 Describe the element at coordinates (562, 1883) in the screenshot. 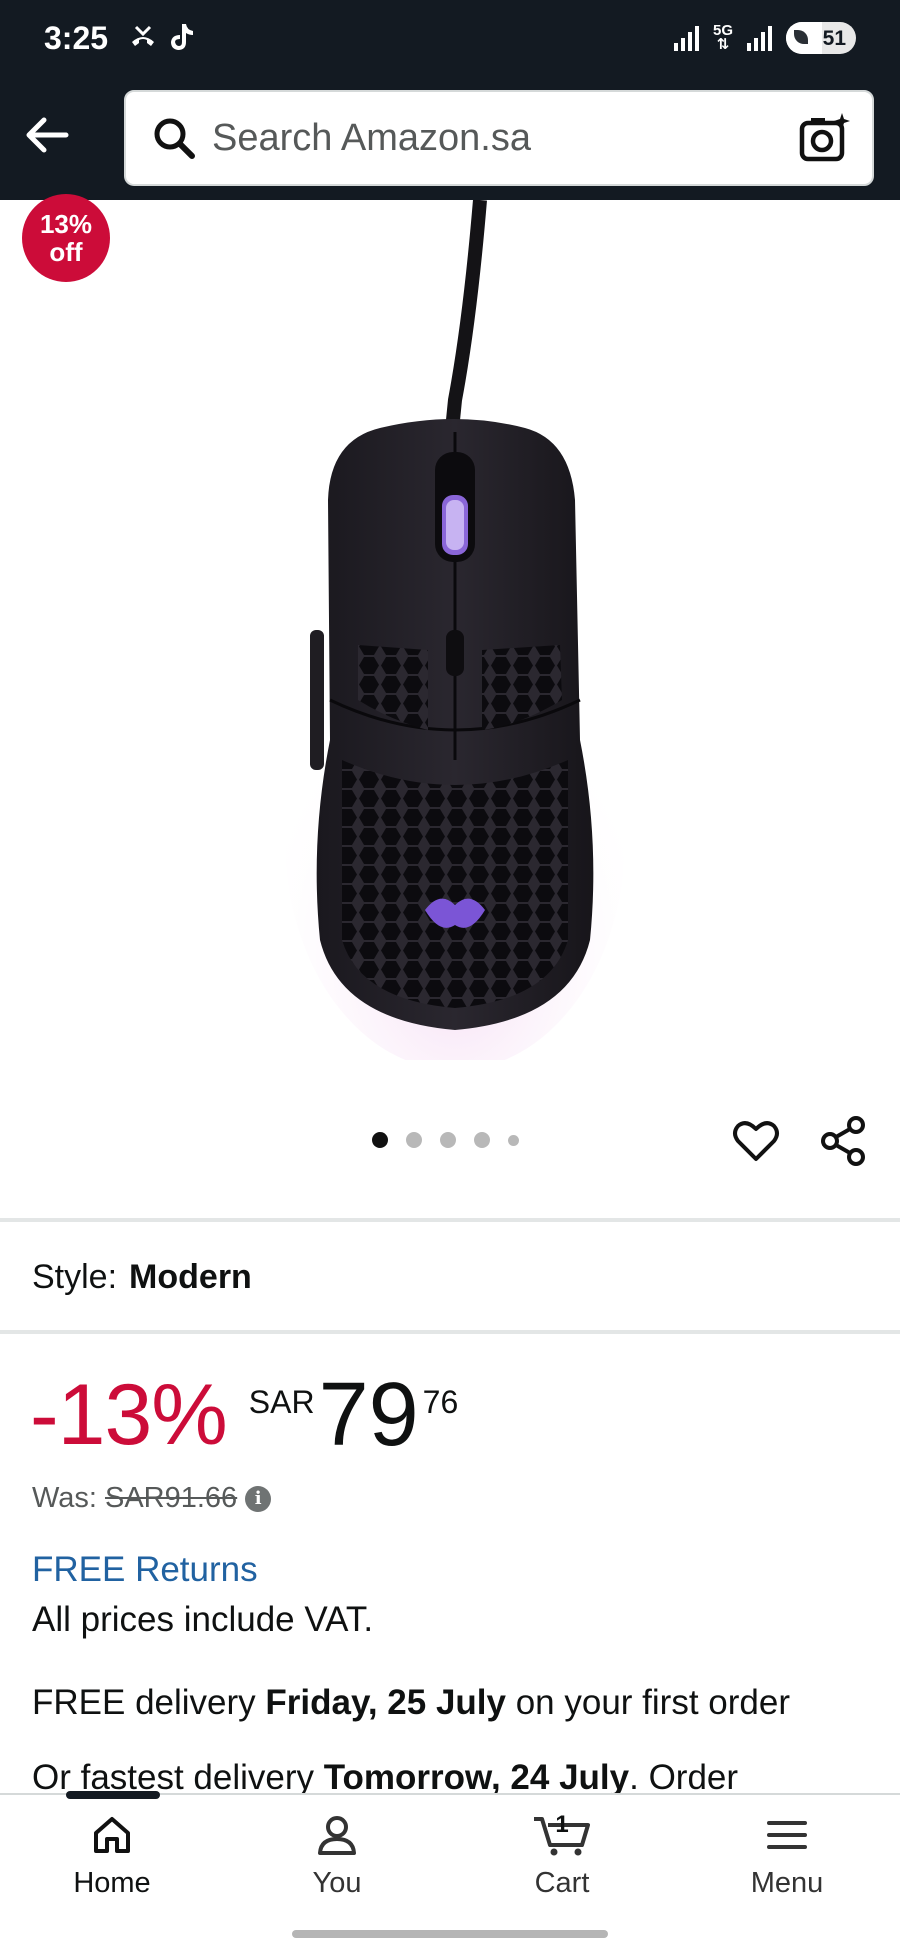

I see `nav-cart-label: Cart` at that location.